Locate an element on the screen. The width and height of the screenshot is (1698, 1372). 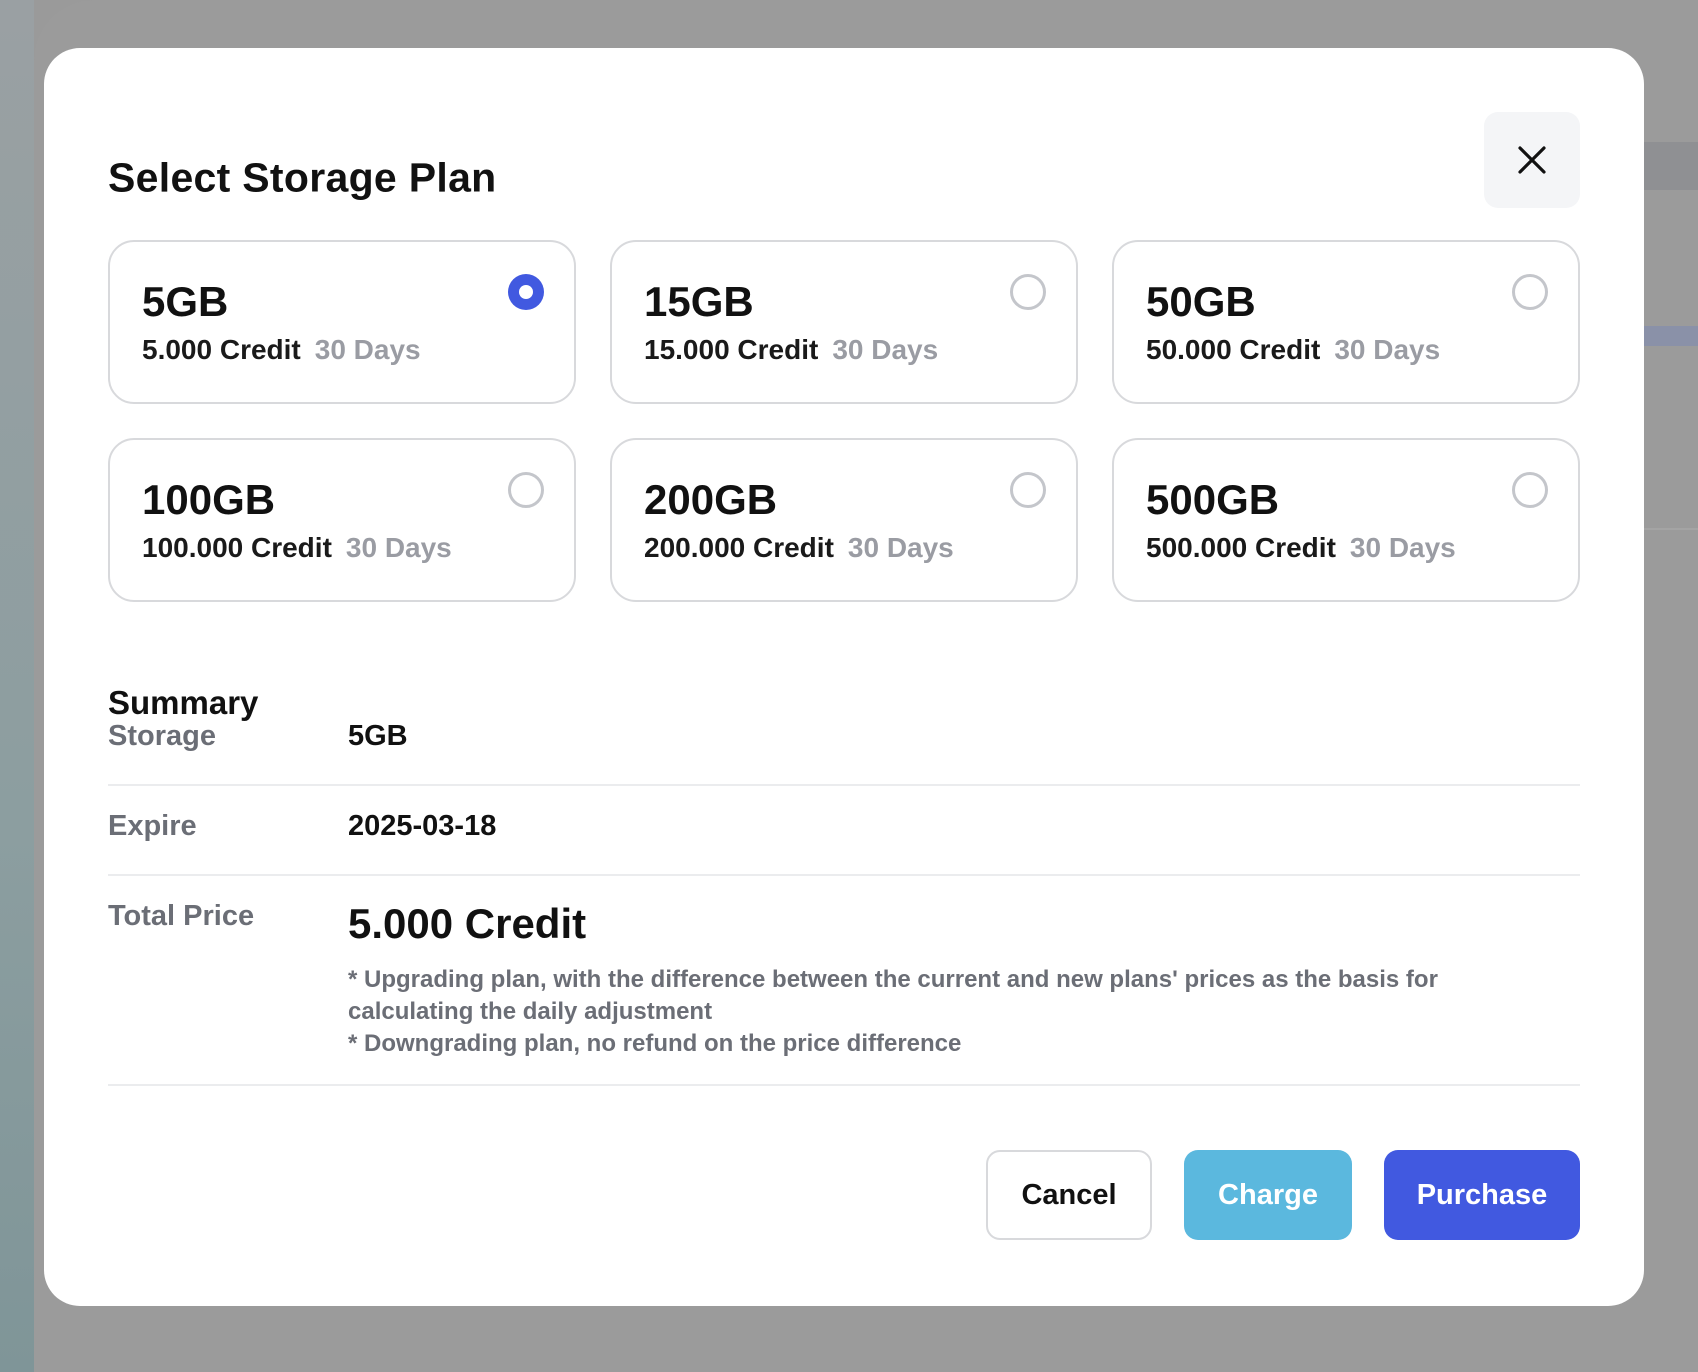
plan-size: 500GB is located at coordinates (1213, 499).